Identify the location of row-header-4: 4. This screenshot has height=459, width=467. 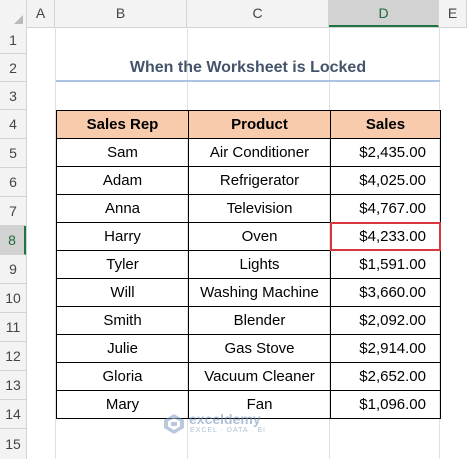
(13, 124).